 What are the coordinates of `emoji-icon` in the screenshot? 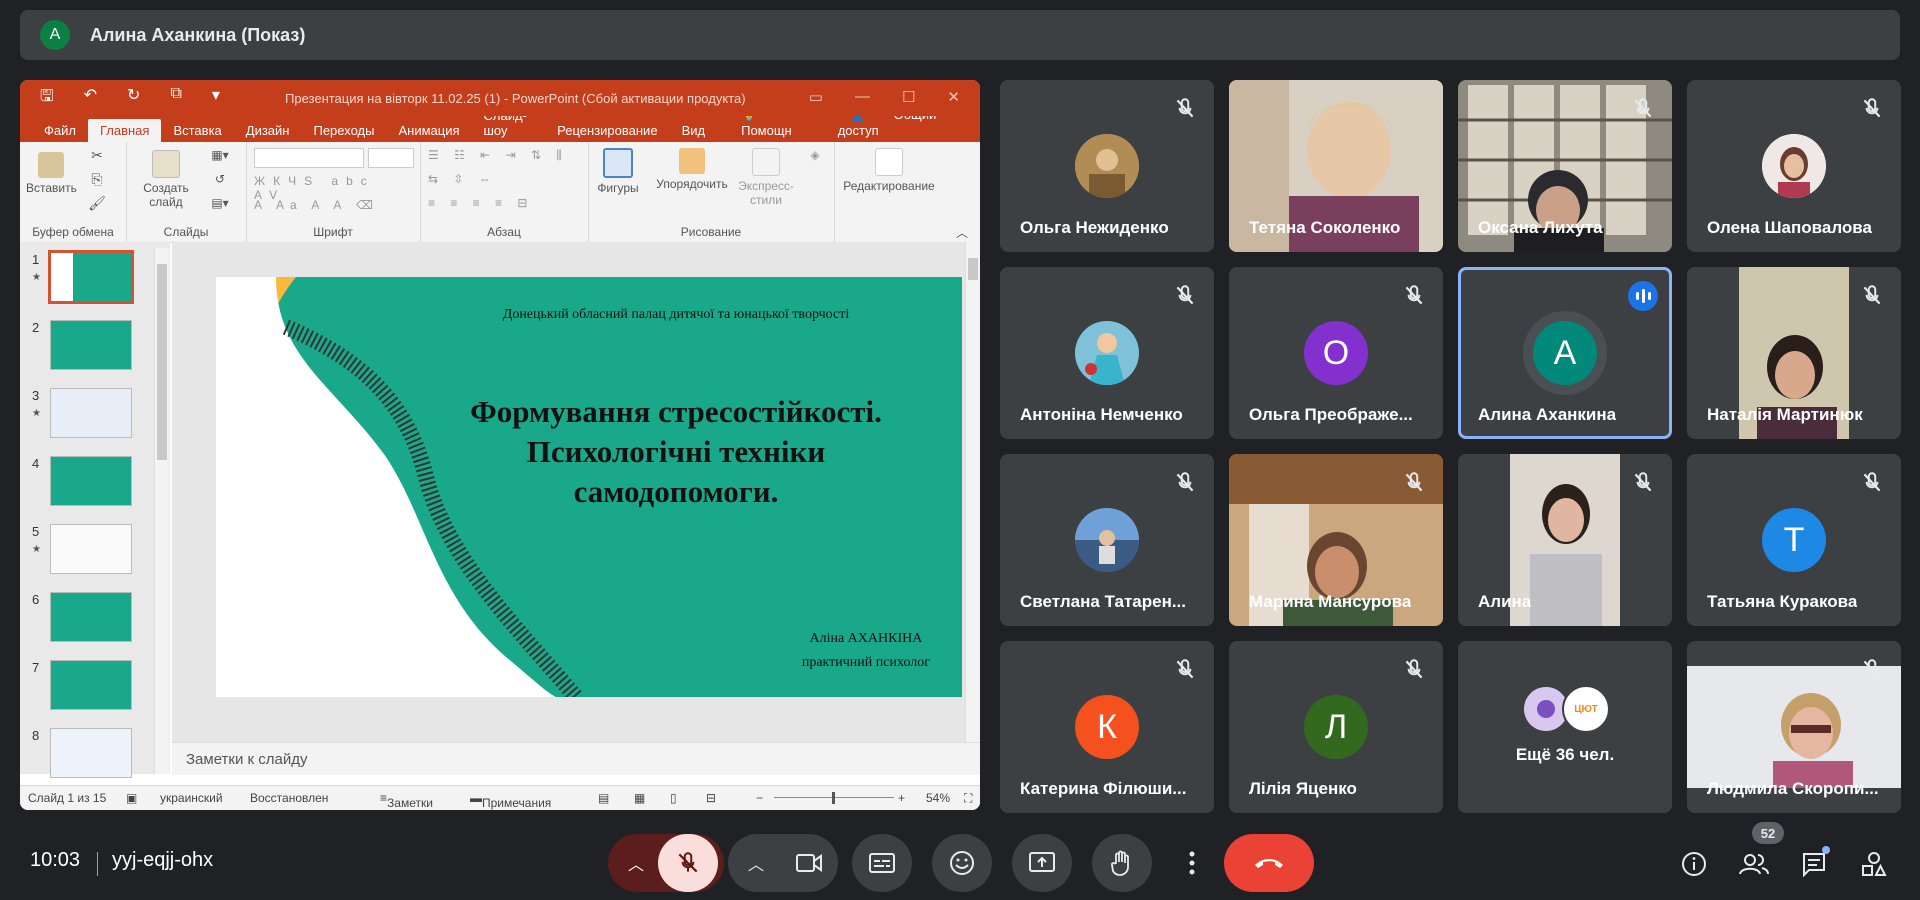 It's located at (962, 863).